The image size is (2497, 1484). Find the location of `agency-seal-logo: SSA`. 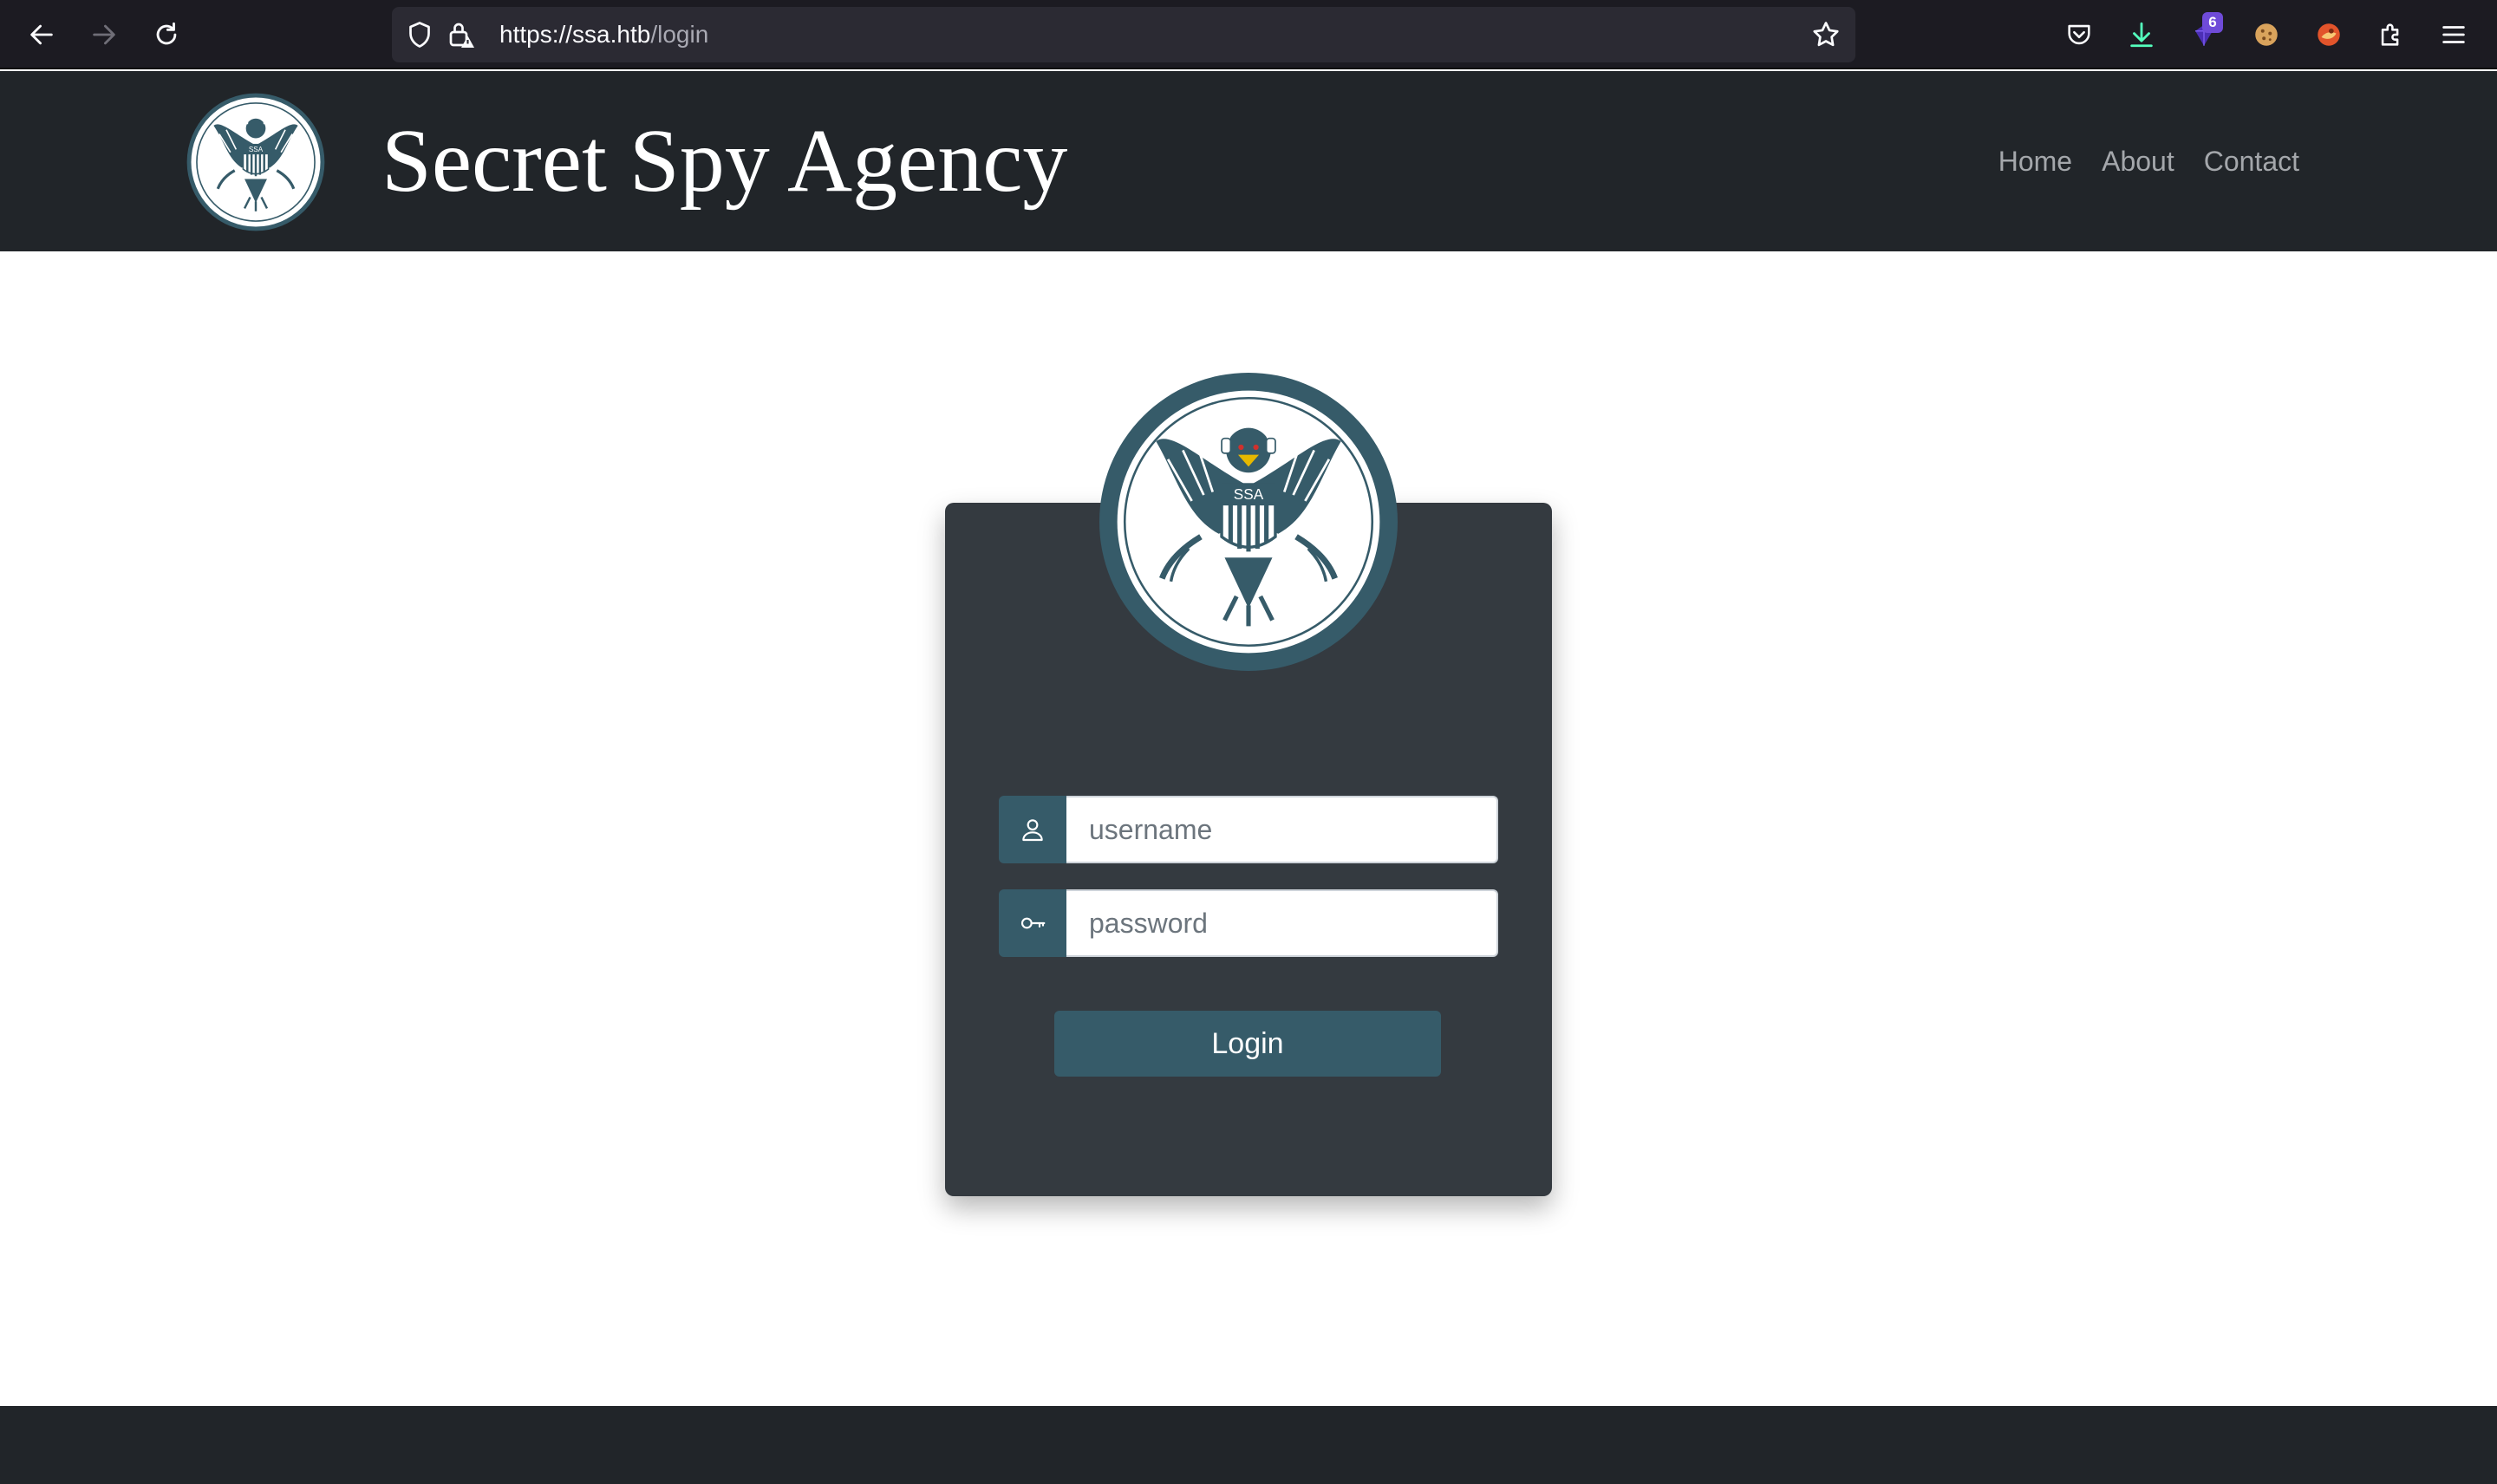

agency-seal-logo: SSA is located at coordinates (256, 162).